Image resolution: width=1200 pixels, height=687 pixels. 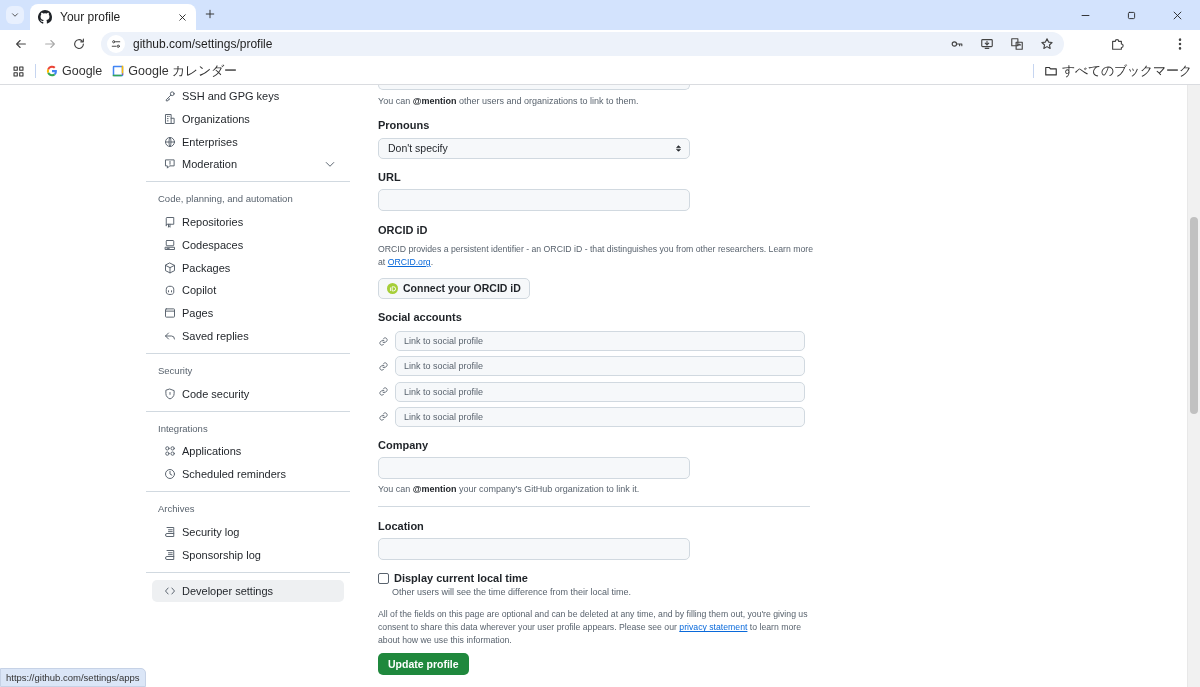 I want to click on sidebar-item: Pages, so click(x=248, y=313).